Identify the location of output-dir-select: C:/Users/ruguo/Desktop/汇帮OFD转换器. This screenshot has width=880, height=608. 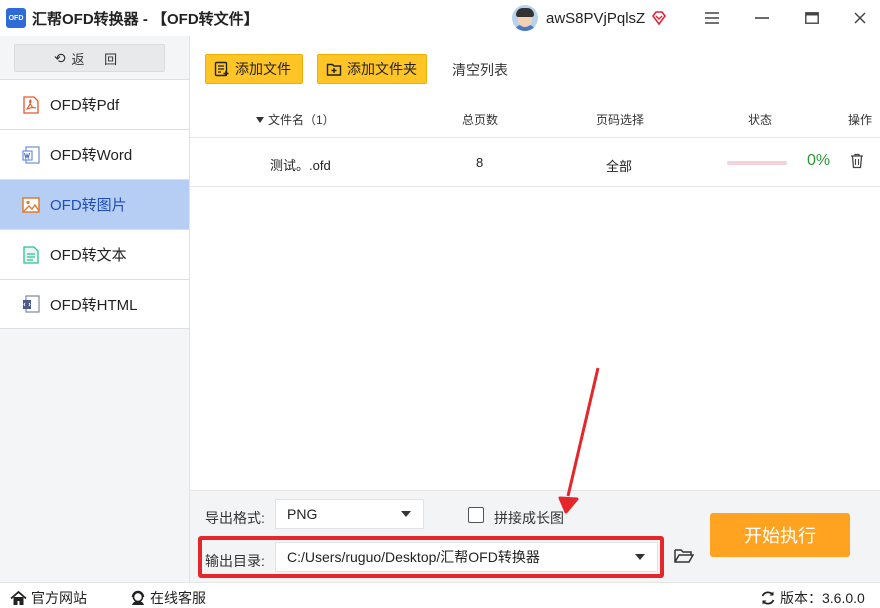
(466, 557).